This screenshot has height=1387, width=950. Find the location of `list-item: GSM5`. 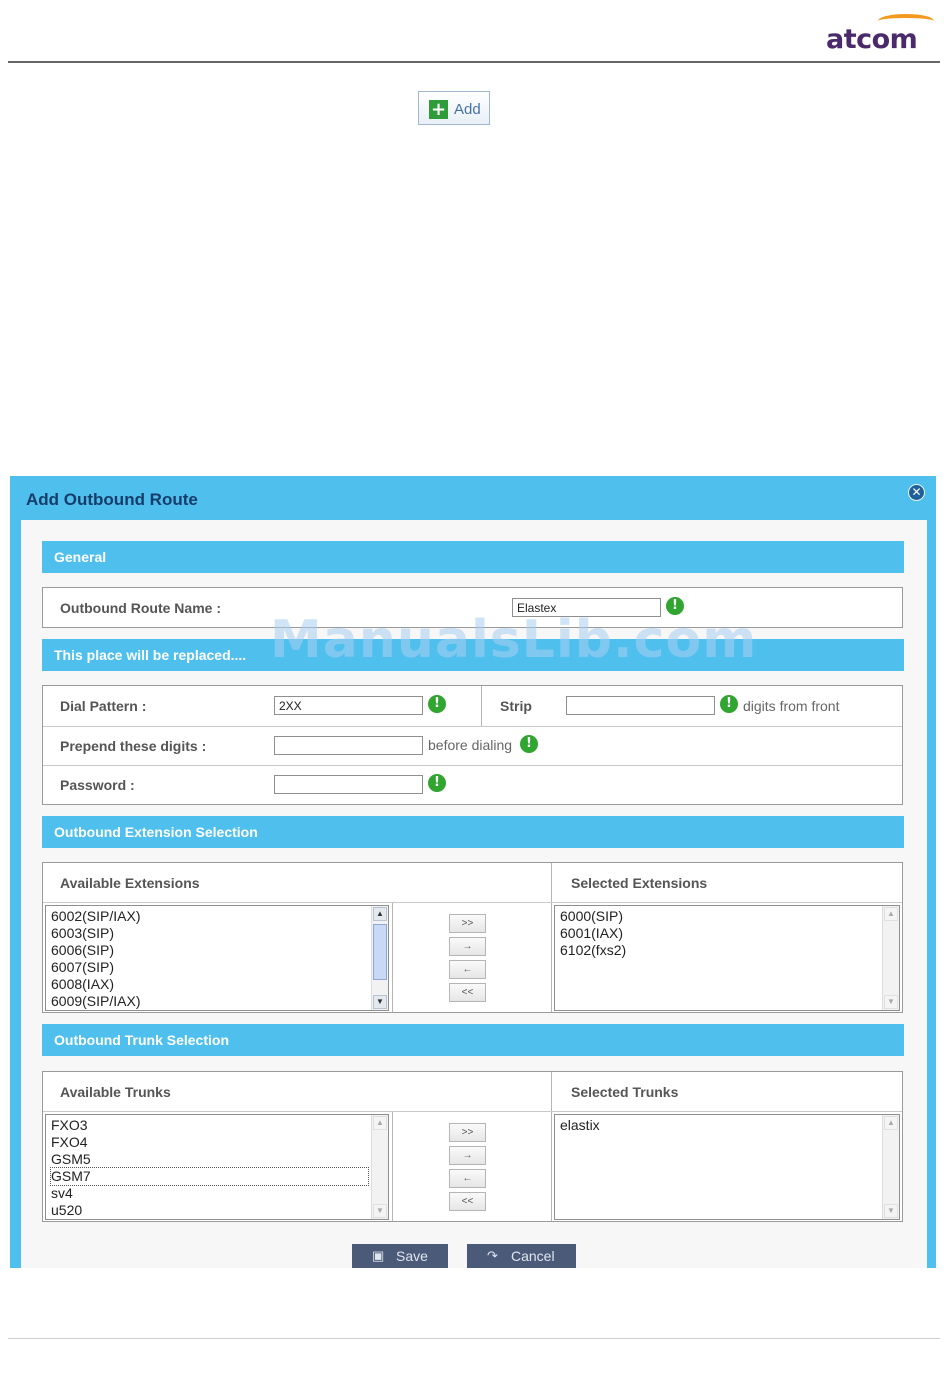

list-item: GSM5 is located at coordinates (219, 1159).